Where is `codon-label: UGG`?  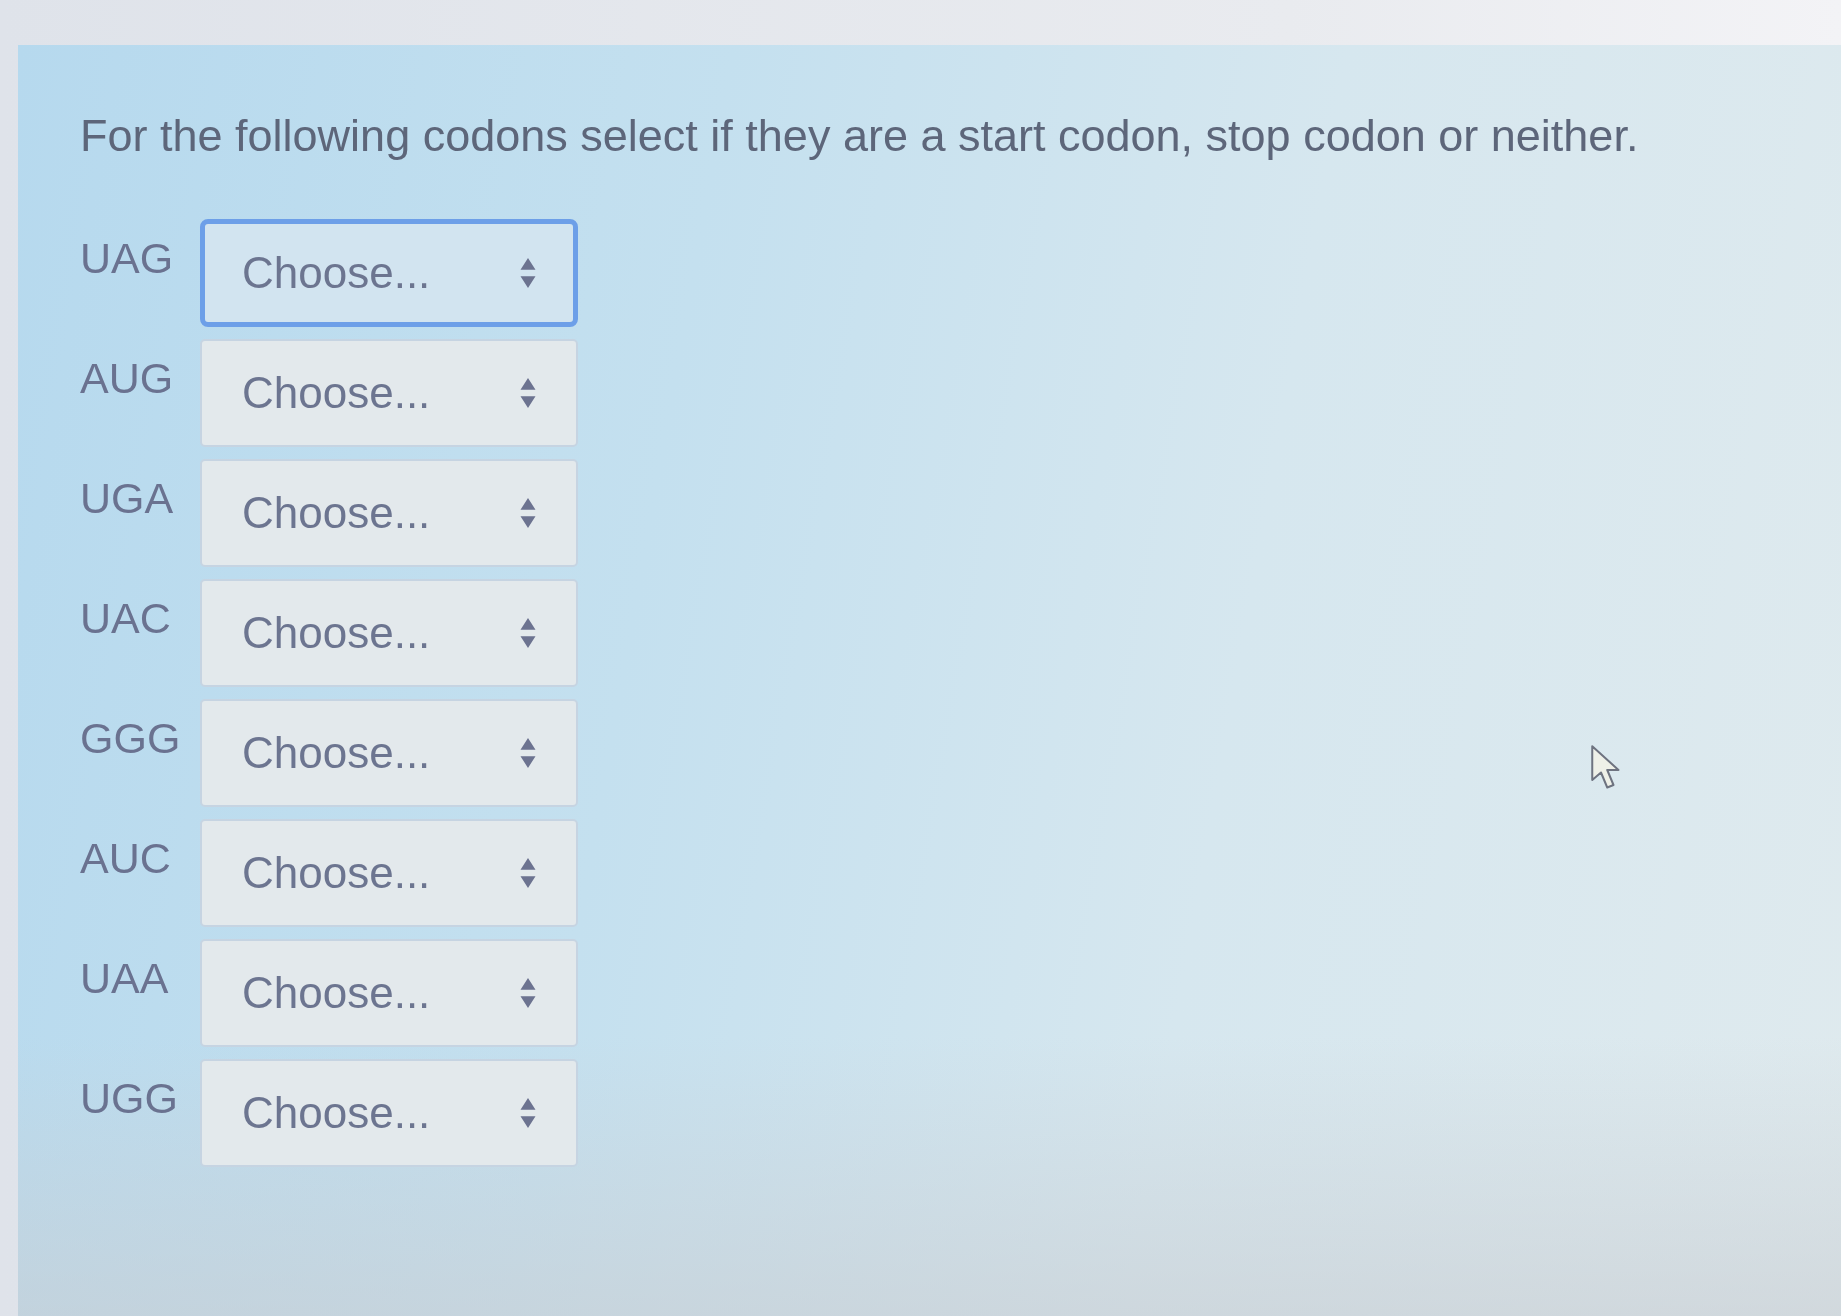
codon-label: UGG is located at coordinates (129, 1098).